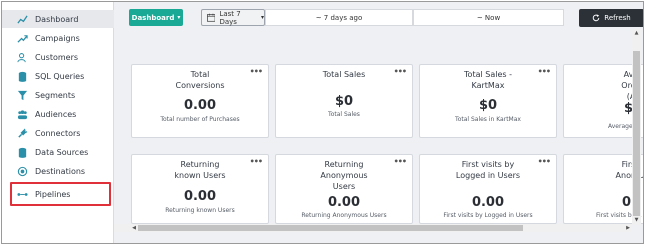 This screenshot has height=246, width=646. What do you see at coordinates (344, 215) in the screenshot?
I see `card-subtitle: Returning Anonymous Users` at bounding box center [344, 215].